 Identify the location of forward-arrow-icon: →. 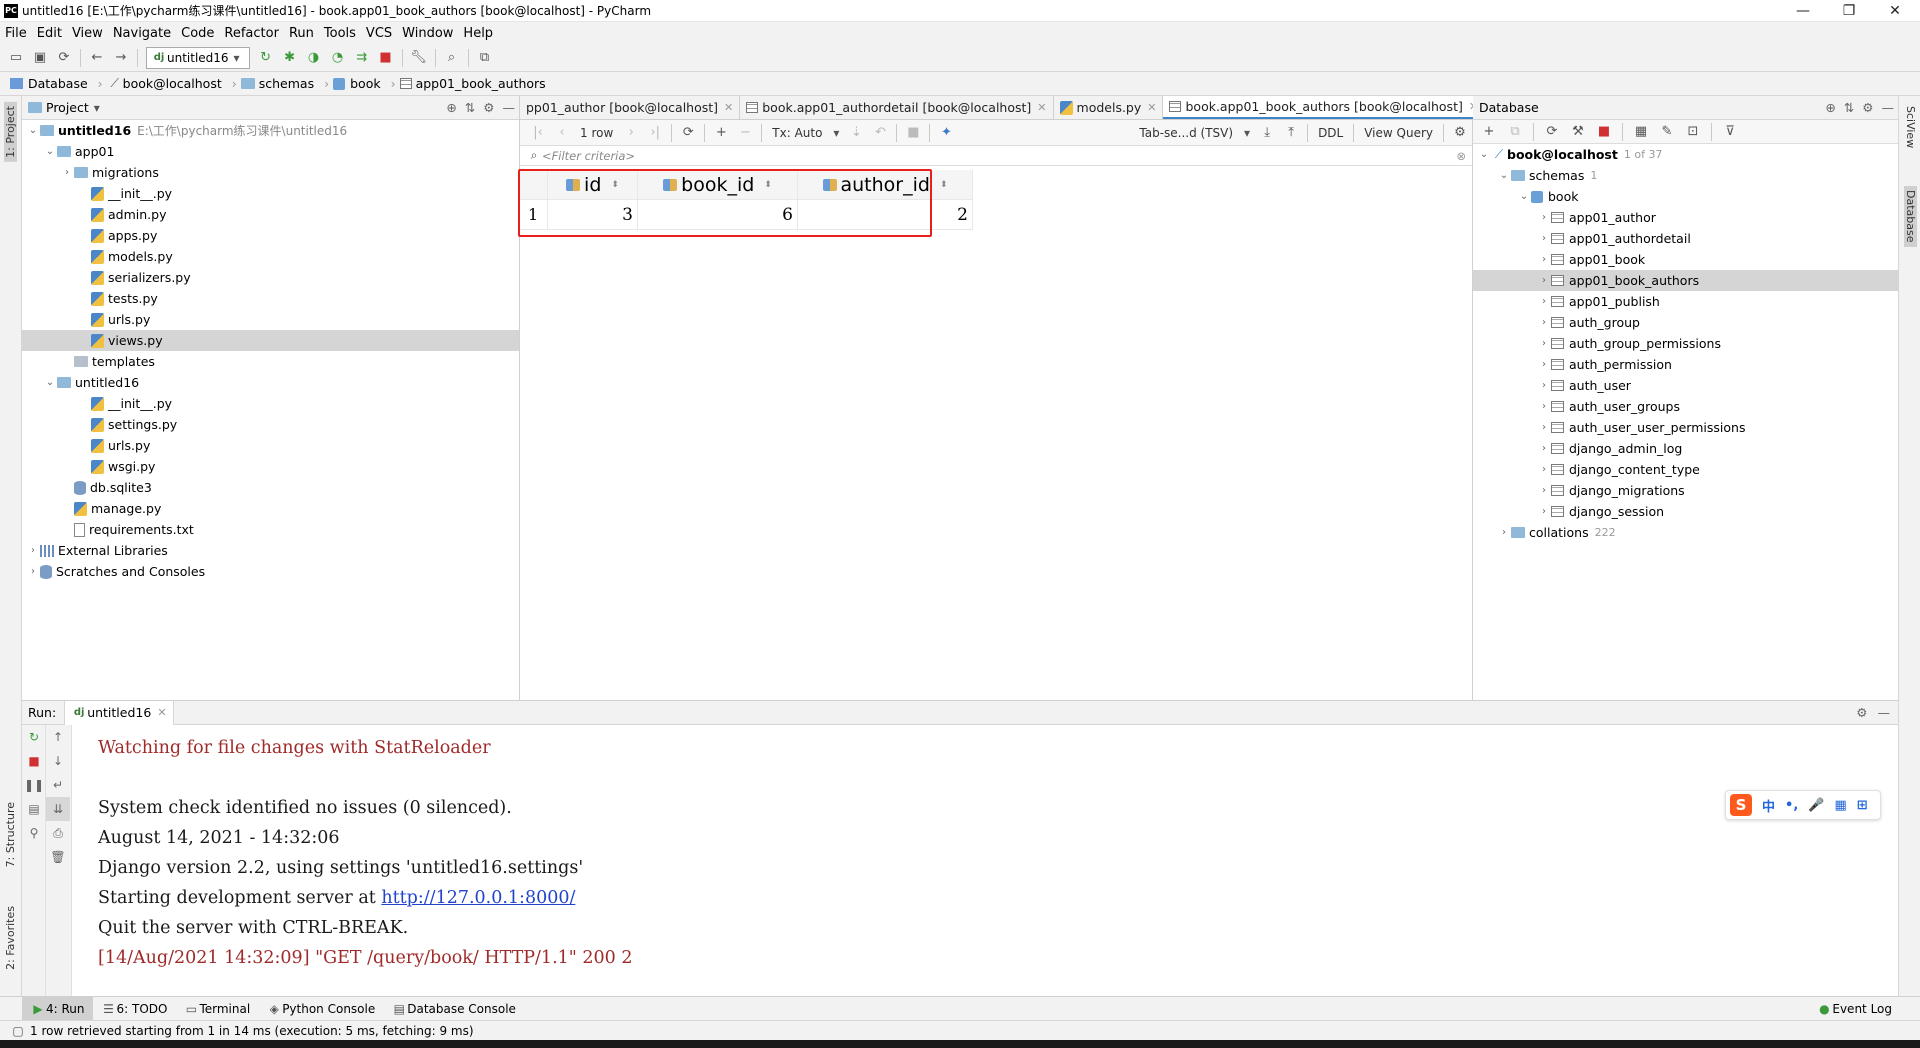
(121, 58).